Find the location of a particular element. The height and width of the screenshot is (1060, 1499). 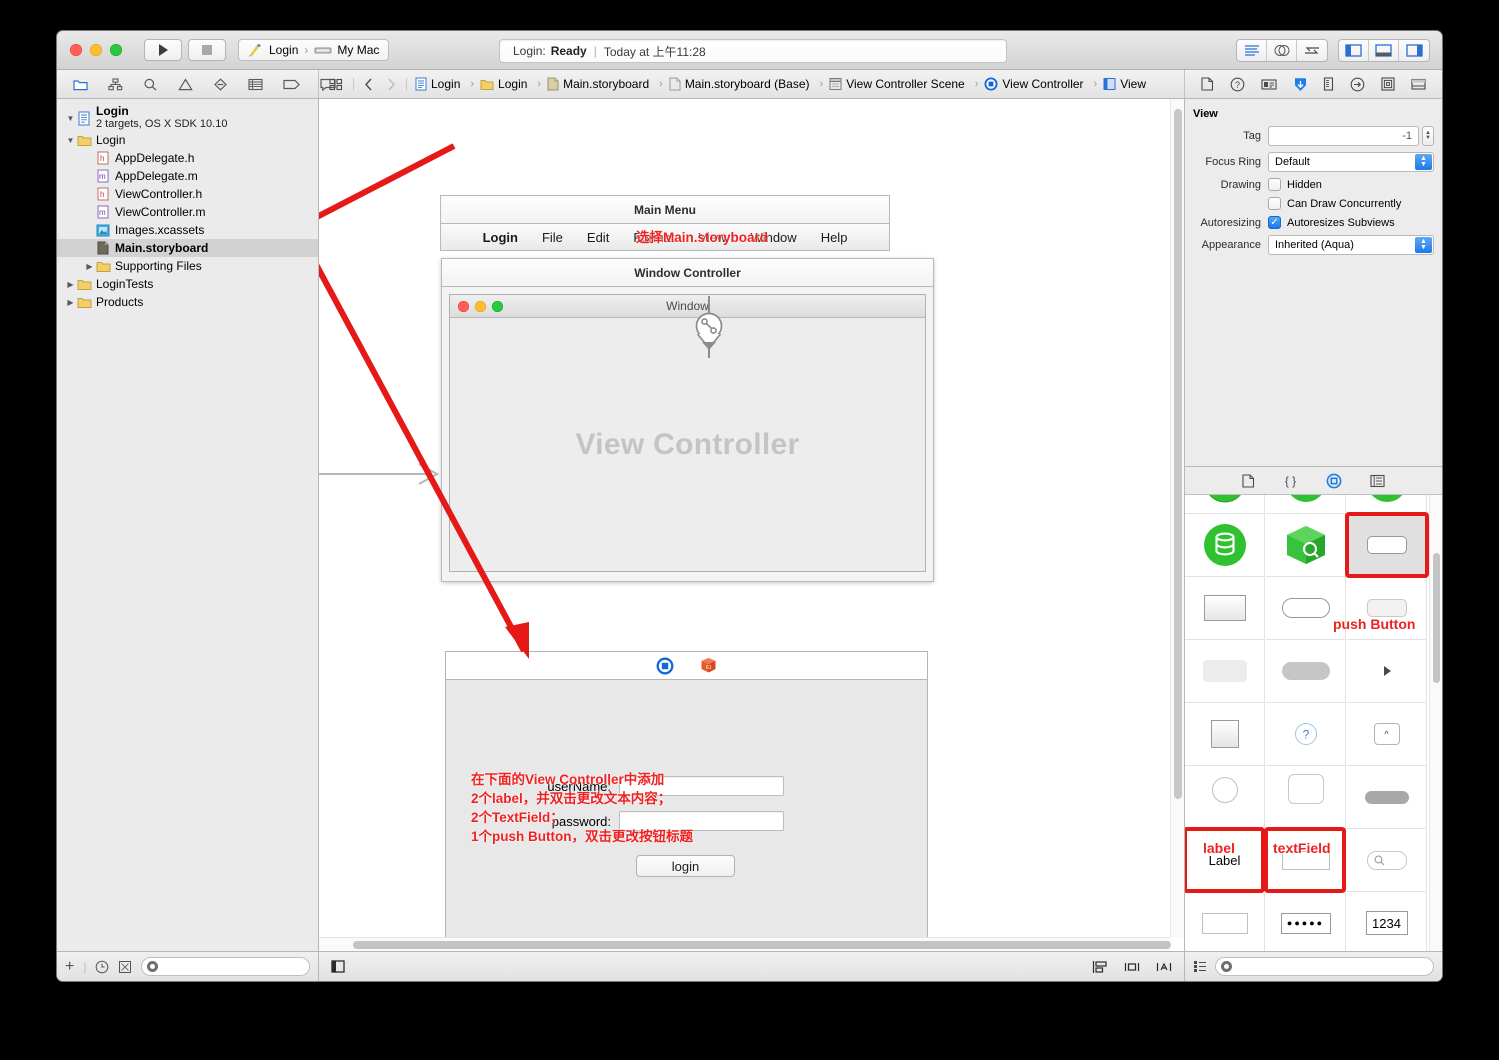

navigator-filter-input is located at coordinates (234, 966).